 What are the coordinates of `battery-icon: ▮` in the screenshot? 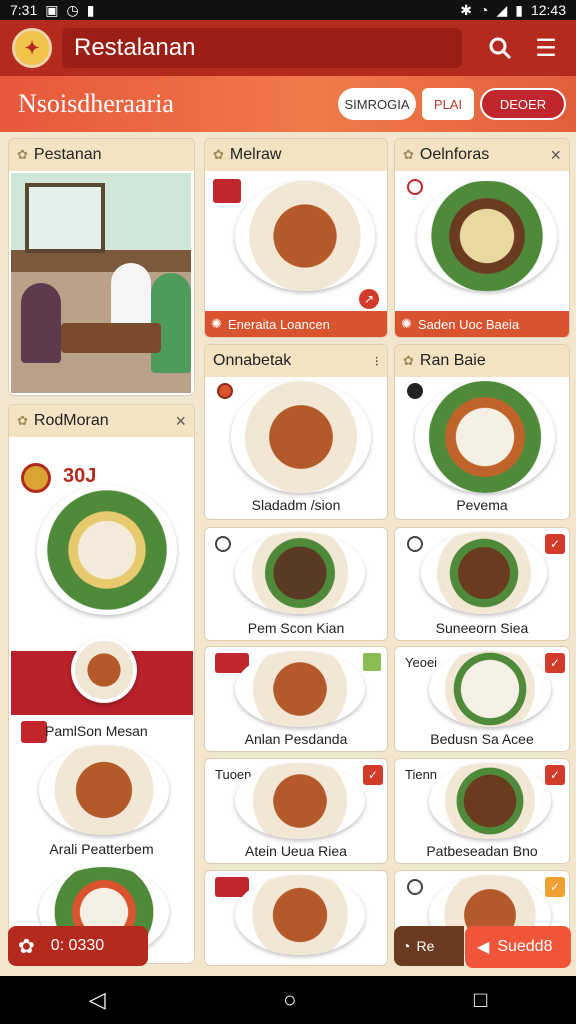 It's located at (519, 9).